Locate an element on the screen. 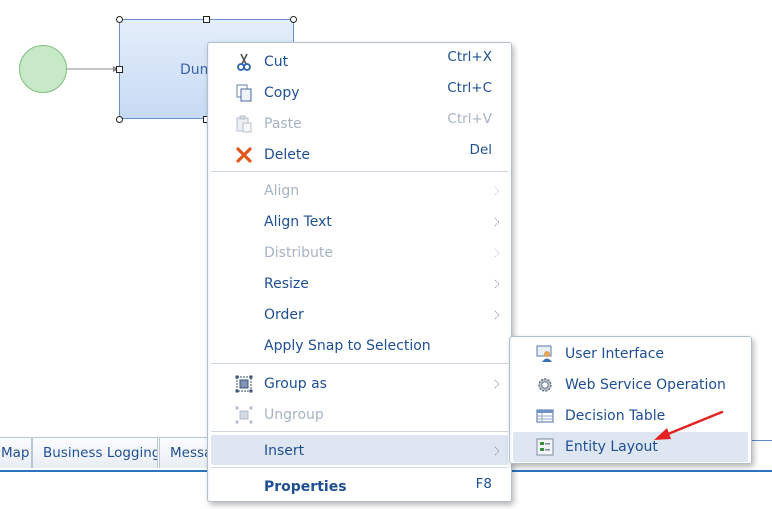  menu-item-align-text-label: Align Text is located at coordinates (298, 222).